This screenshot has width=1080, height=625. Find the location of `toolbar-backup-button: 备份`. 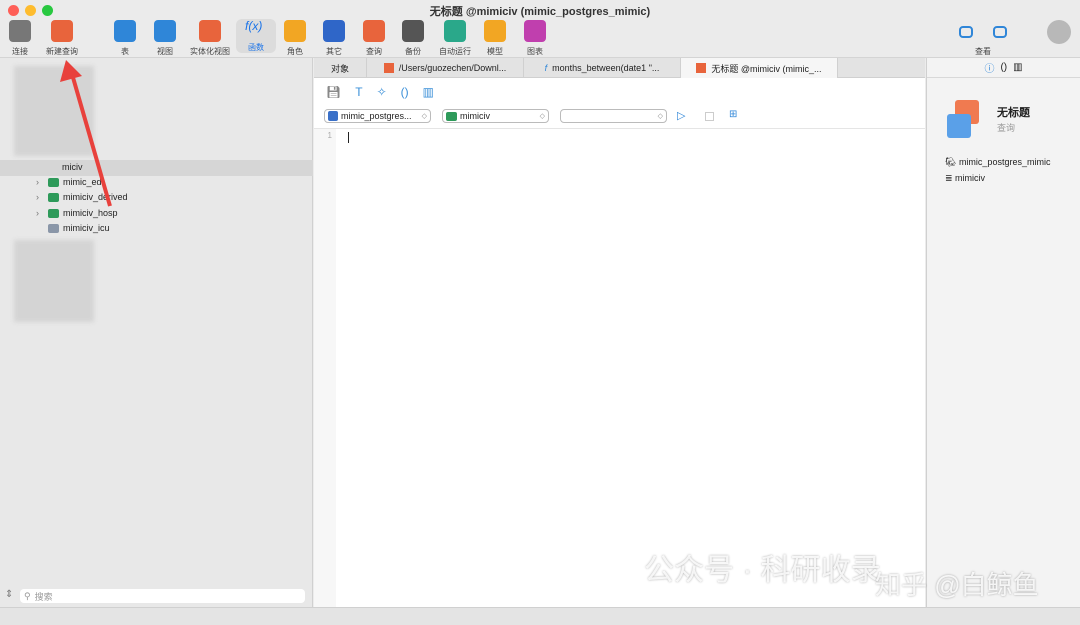

toolbar-backup-button: 备份 is located at coordinates (413, 38).